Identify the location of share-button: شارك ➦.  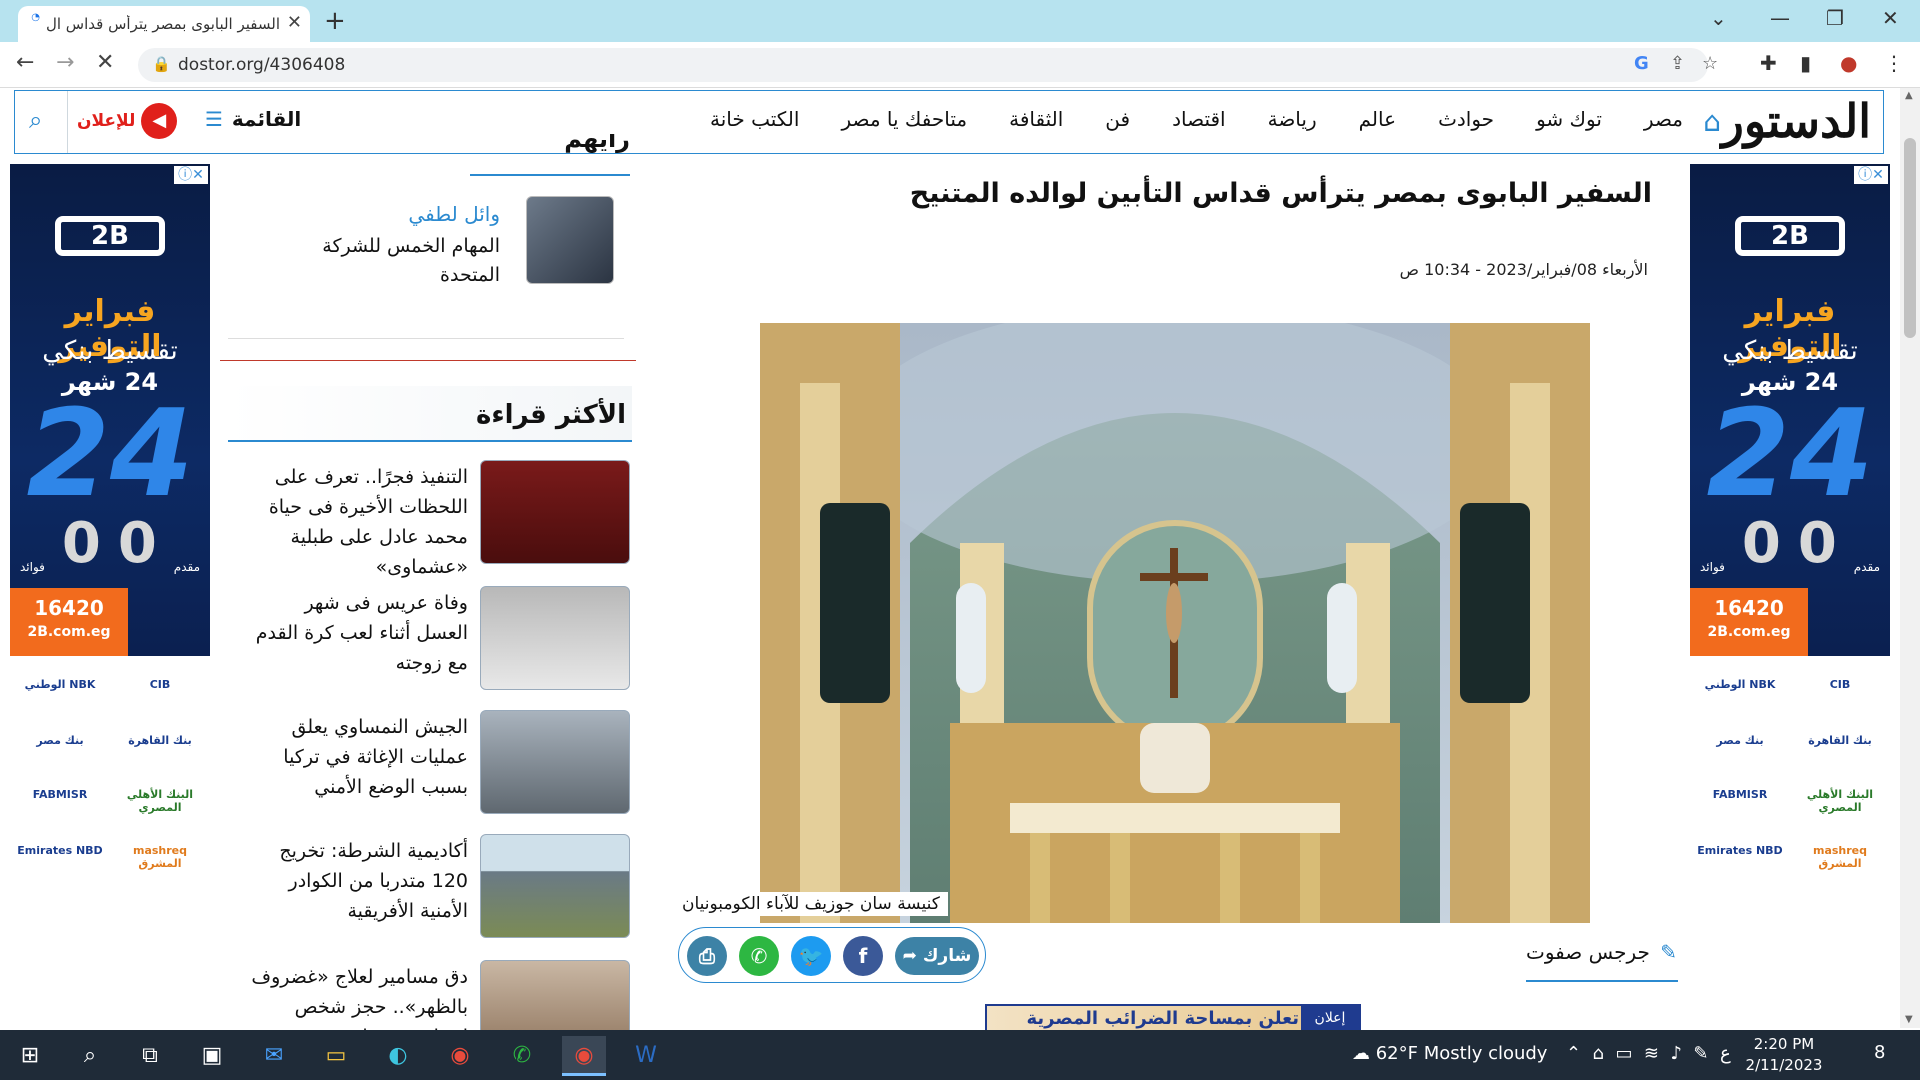
(937, 956).